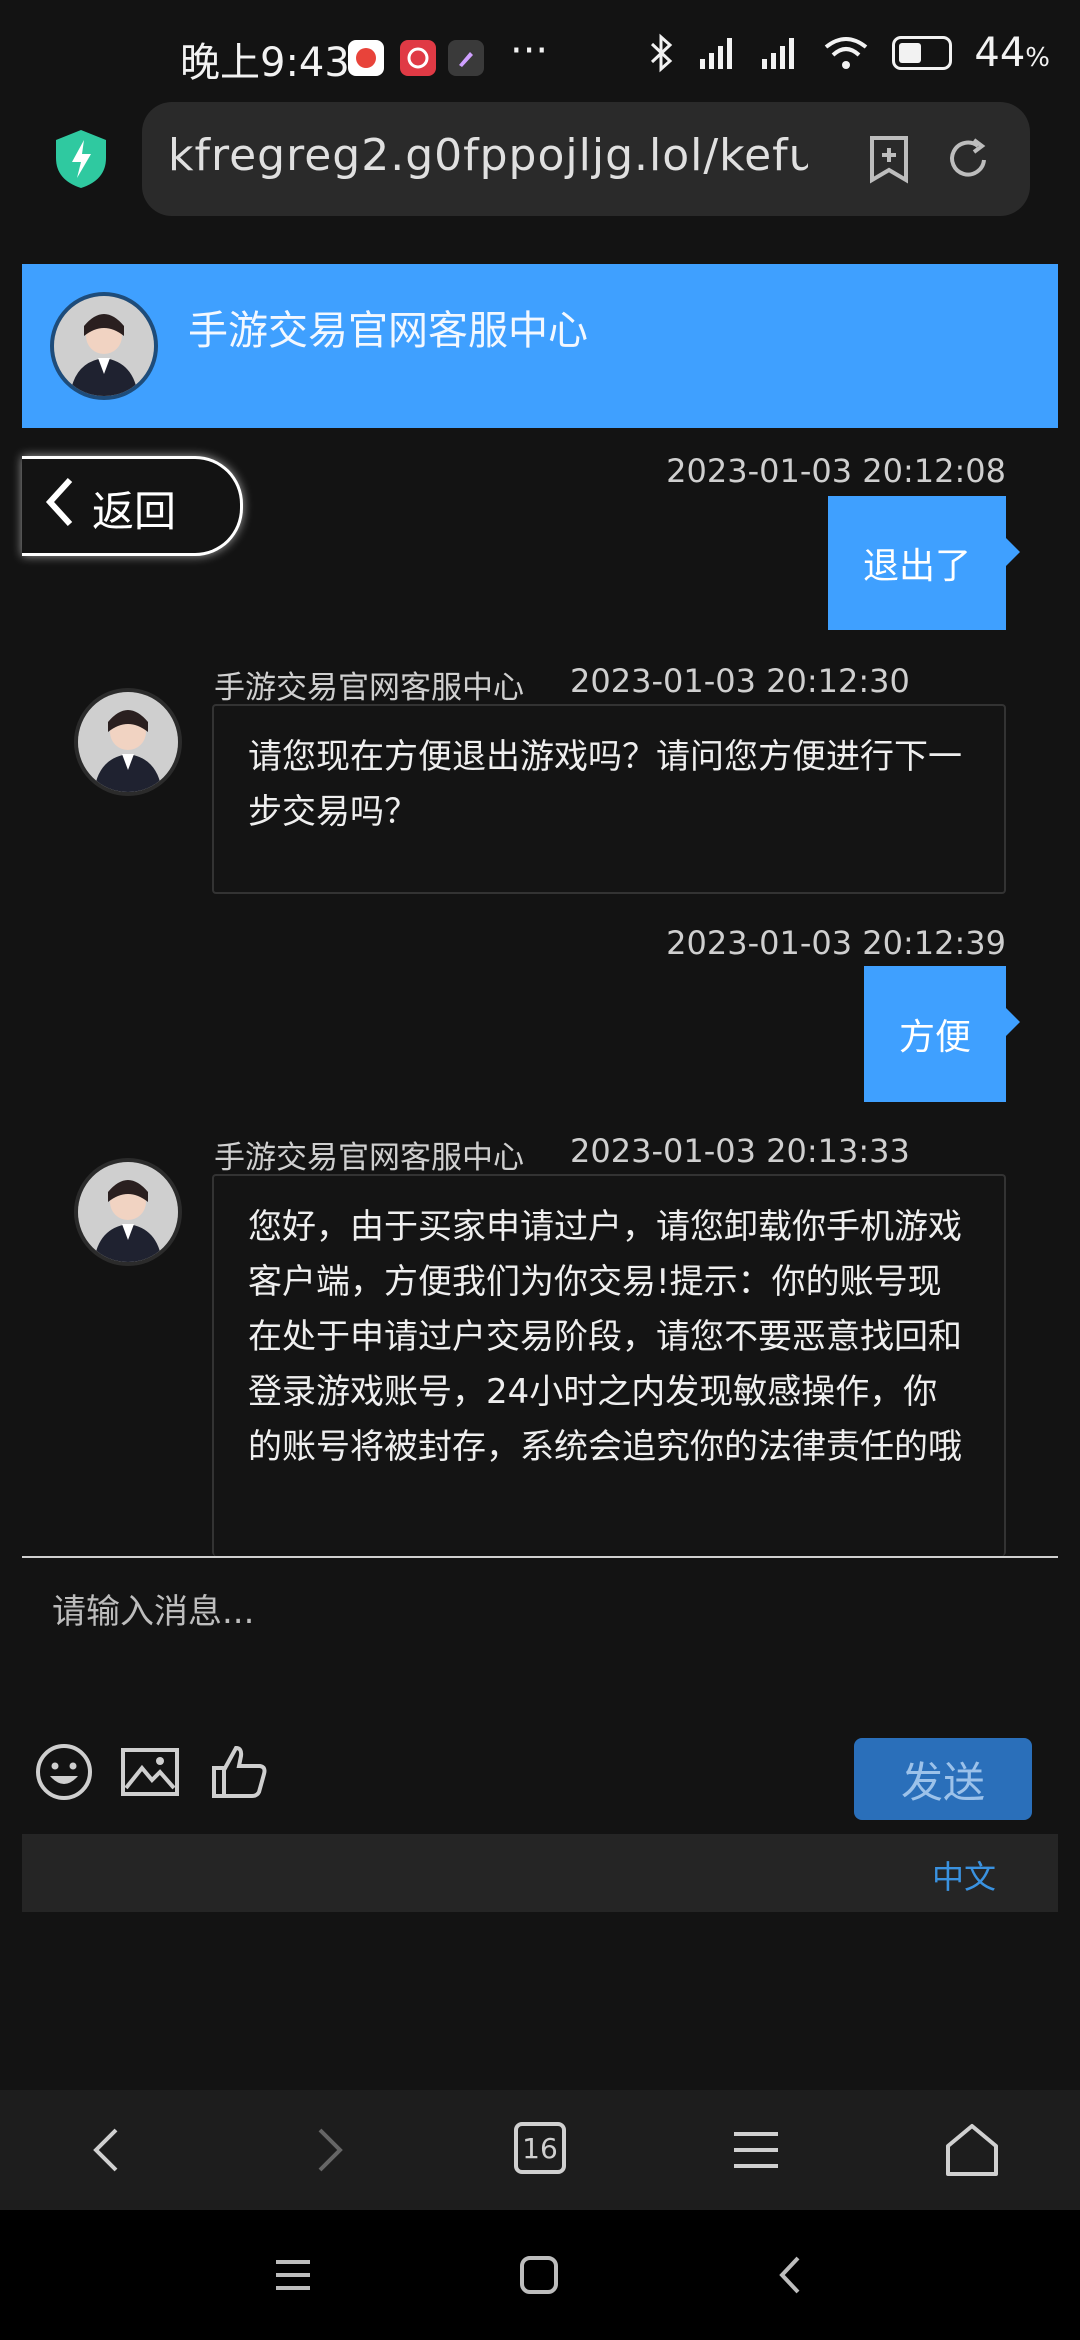 This screenshot has height=2340, width=1080. I want to click on home-button-icon, so click(539, 2275).